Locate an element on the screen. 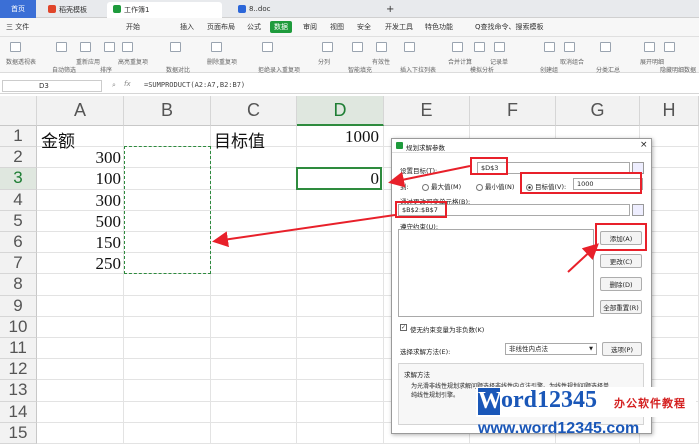  watermark-url: www.word12345.com is located at coordinates (559, 428).